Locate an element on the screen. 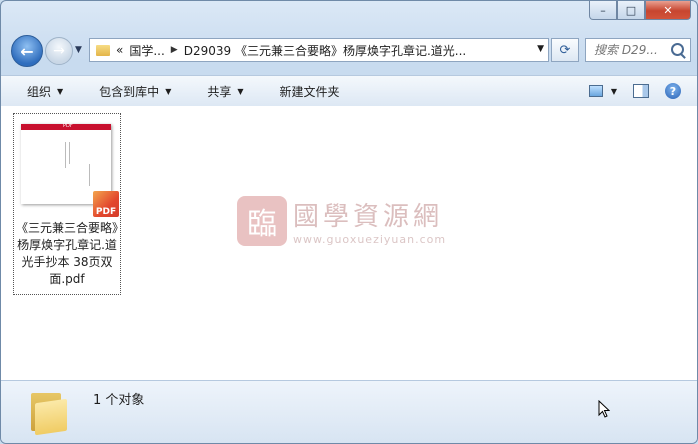 This screenshot has width=698, height=444. change-view-button: ▼ is located at coordinates (603, 91).